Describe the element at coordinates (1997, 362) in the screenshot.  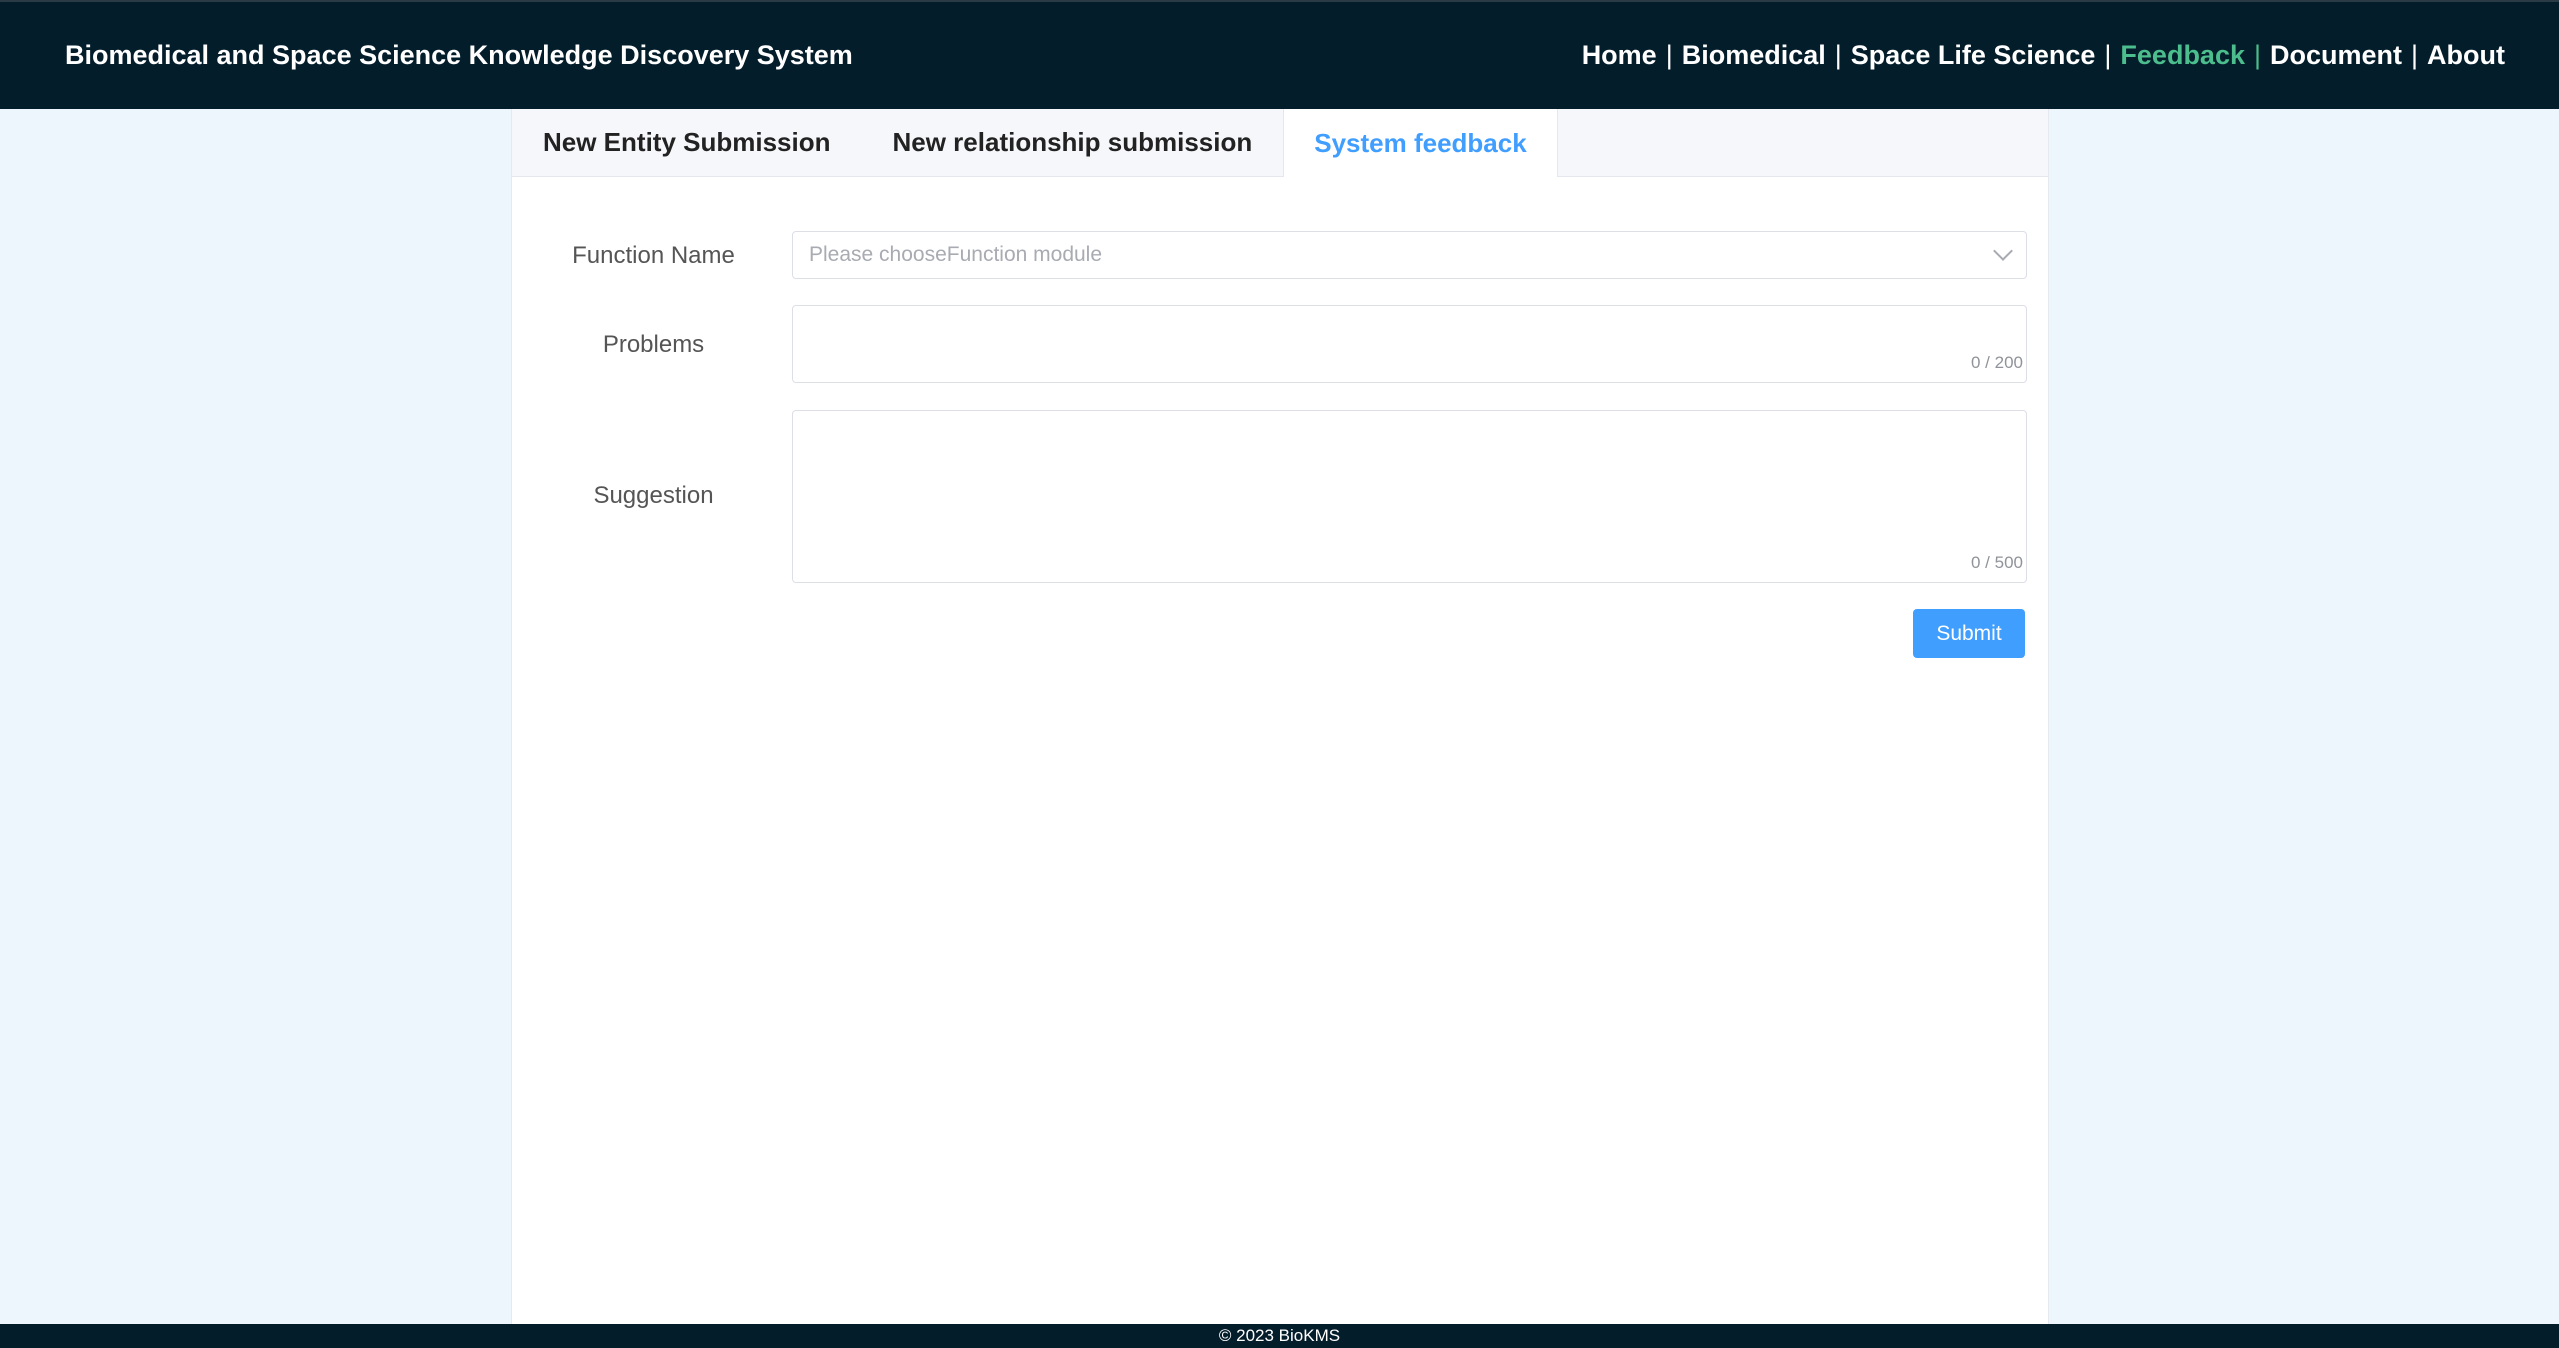
I see `problems-counter: 0 / 200` at that location.